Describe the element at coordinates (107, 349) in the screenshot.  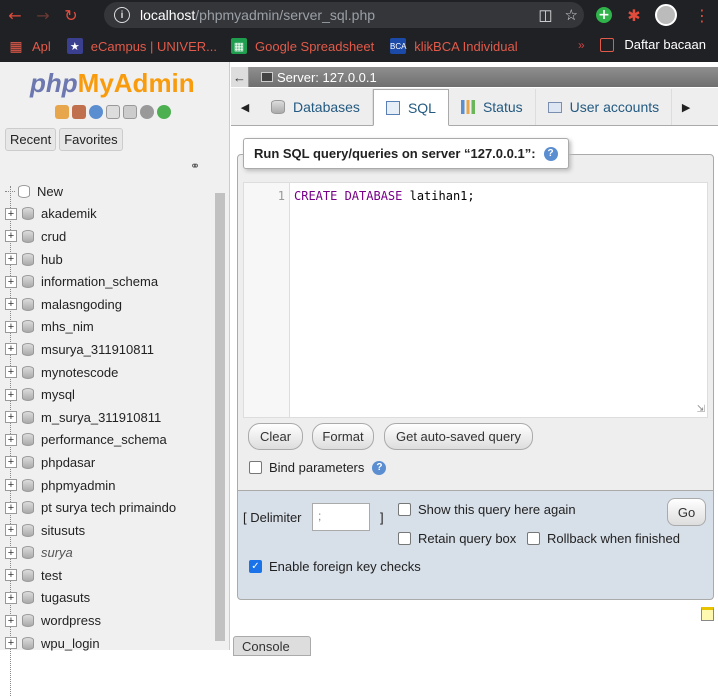
I see `tree-item-database: + msurya_311910811` at that location.